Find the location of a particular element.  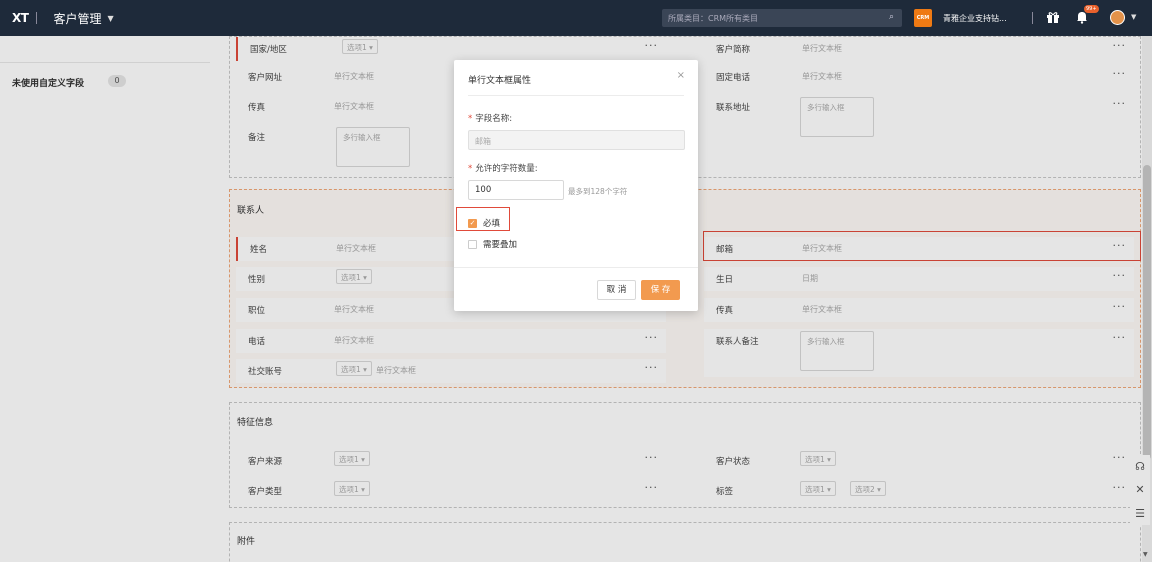

stack-label: 需要叠加 is located at coordinates (500, 245).